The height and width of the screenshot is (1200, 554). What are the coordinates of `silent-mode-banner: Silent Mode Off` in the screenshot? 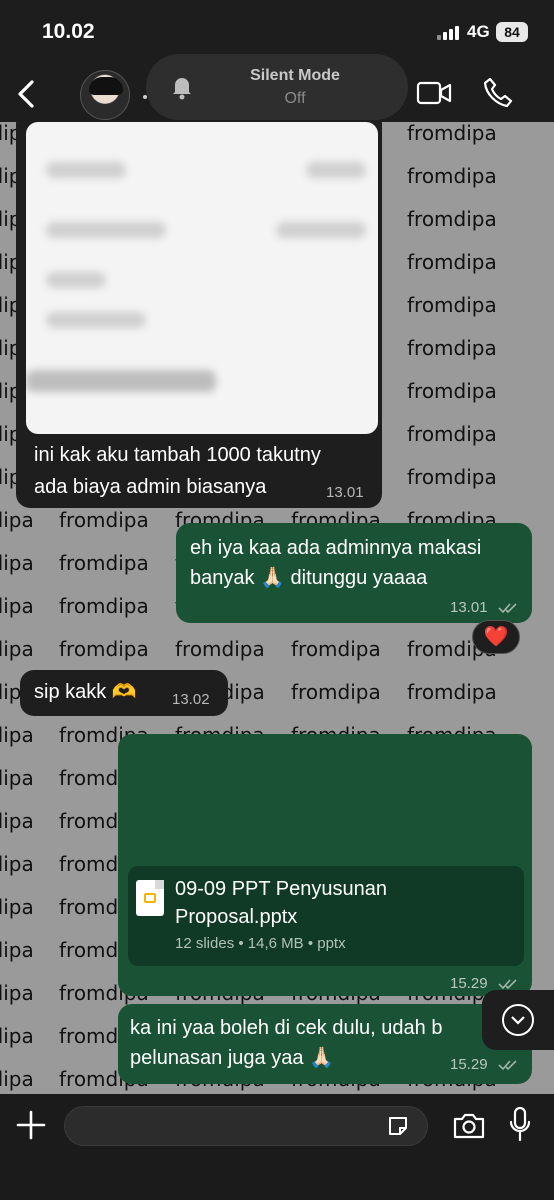 It's located at (277, 87).